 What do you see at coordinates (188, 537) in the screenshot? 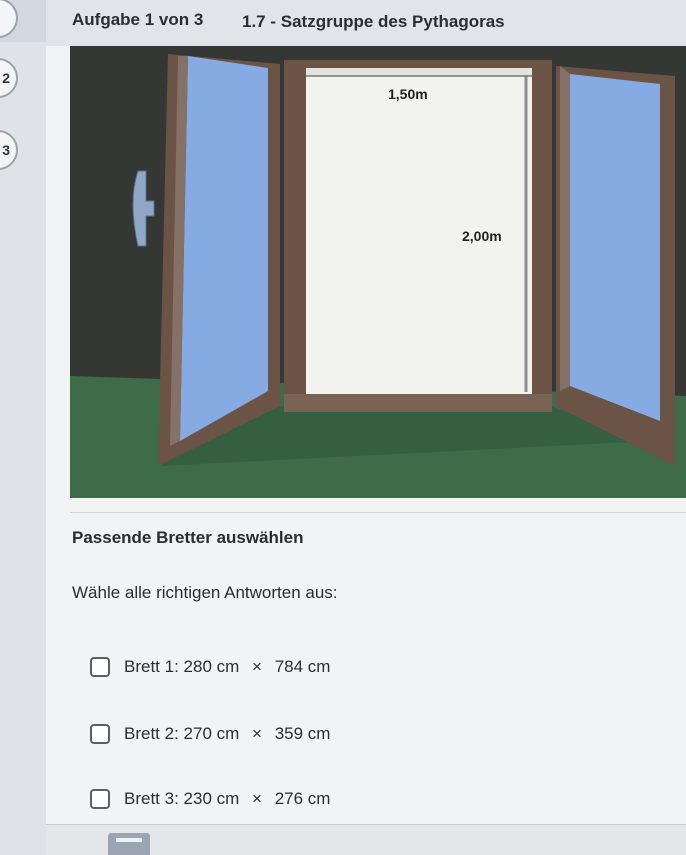
I see `question-title: Passende Bretter auswählen` at bounding box center [188, 537].